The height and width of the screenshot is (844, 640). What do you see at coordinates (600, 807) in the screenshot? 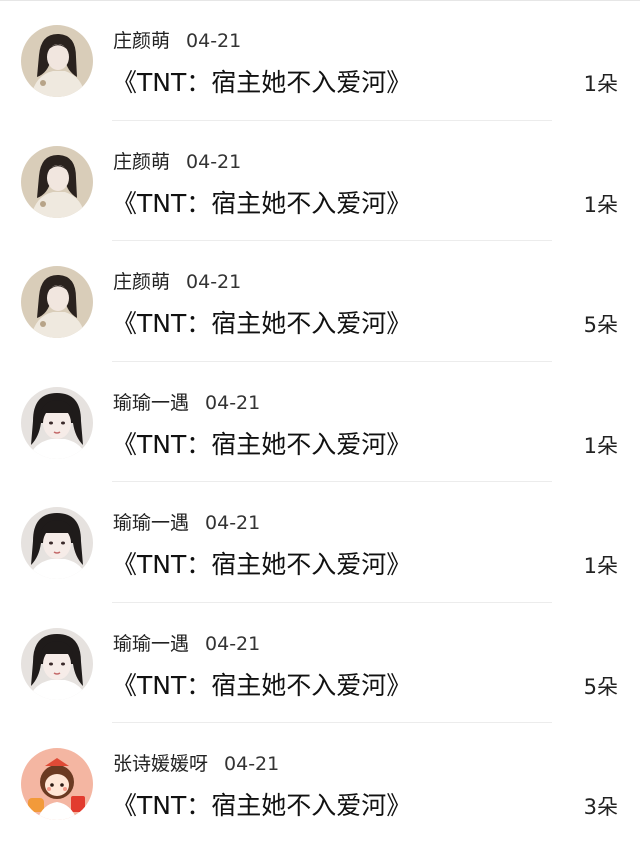
I see `flower-count: 3朵` at bounding box center [600, 807].